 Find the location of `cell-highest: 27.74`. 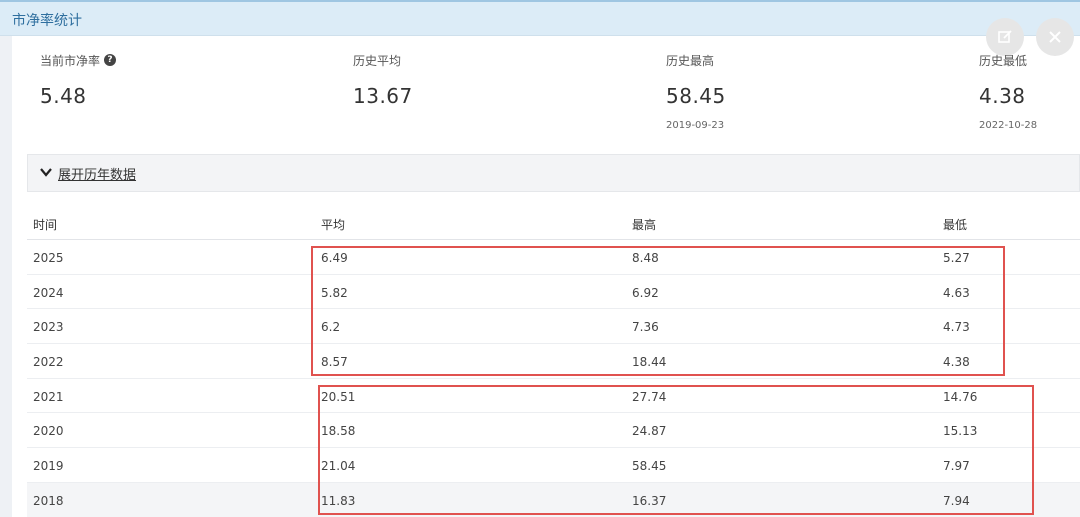

cell-highest: 27.74 is located at coordinates (649, 396).